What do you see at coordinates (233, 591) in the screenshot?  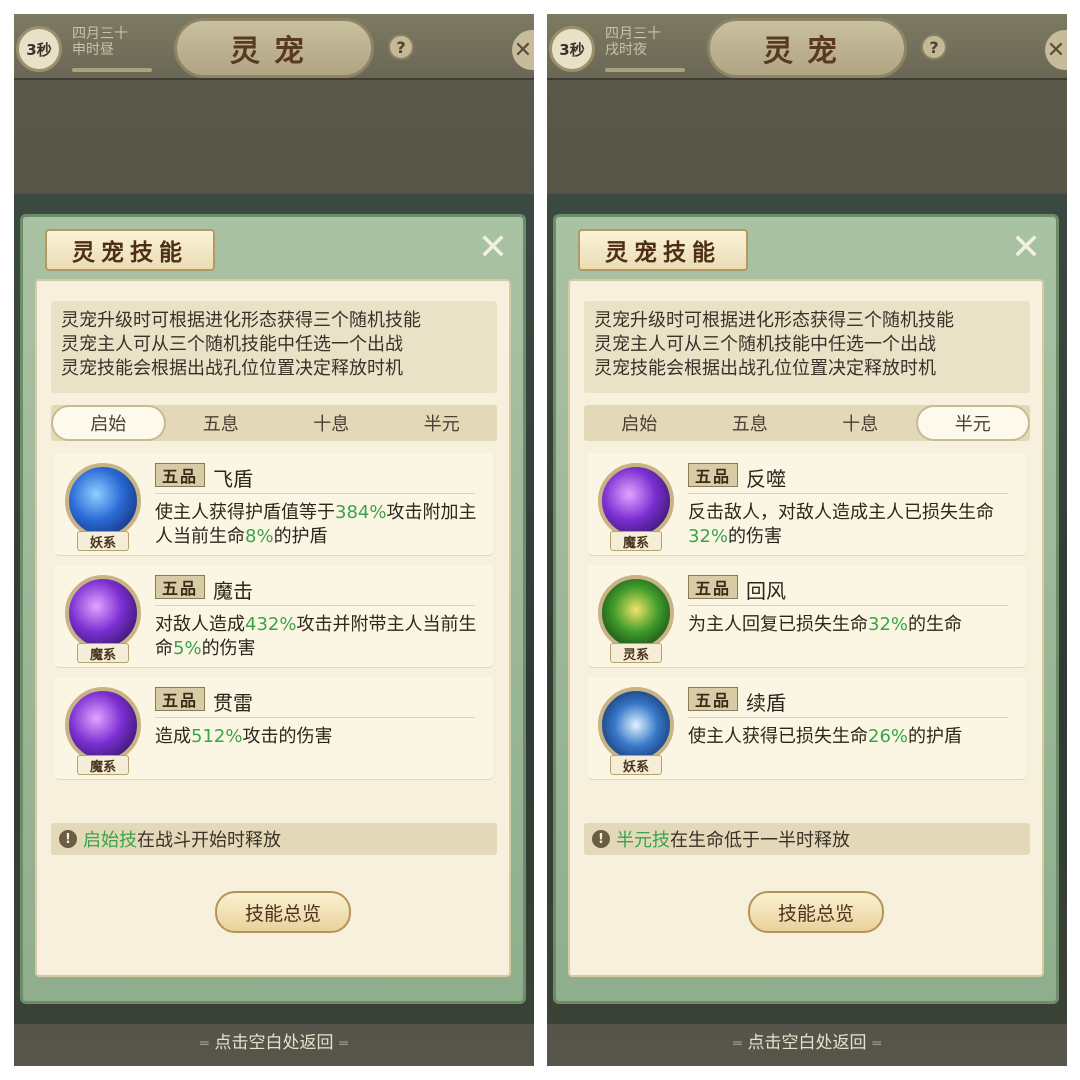 I see `skill-name: 魔击` at bounding box center [233, 591].